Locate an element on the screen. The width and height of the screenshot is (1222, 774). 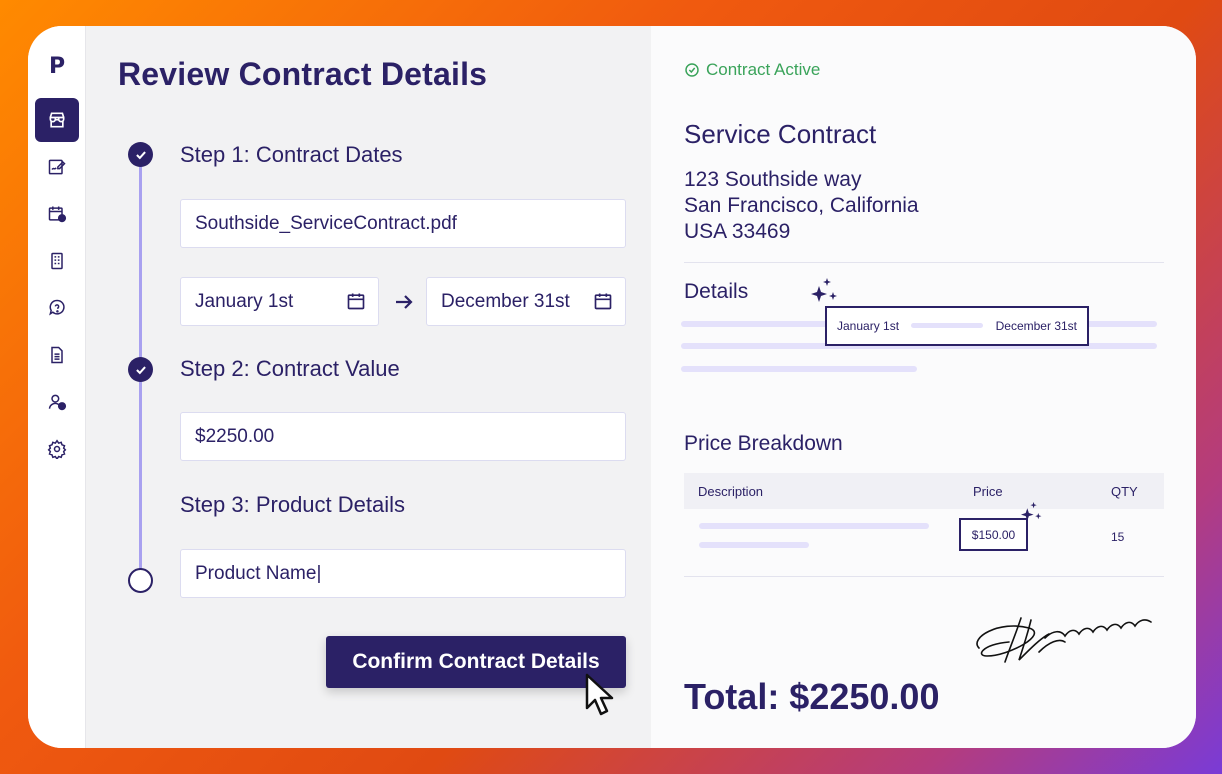
gear-icon is located at coordinates (57, 449).